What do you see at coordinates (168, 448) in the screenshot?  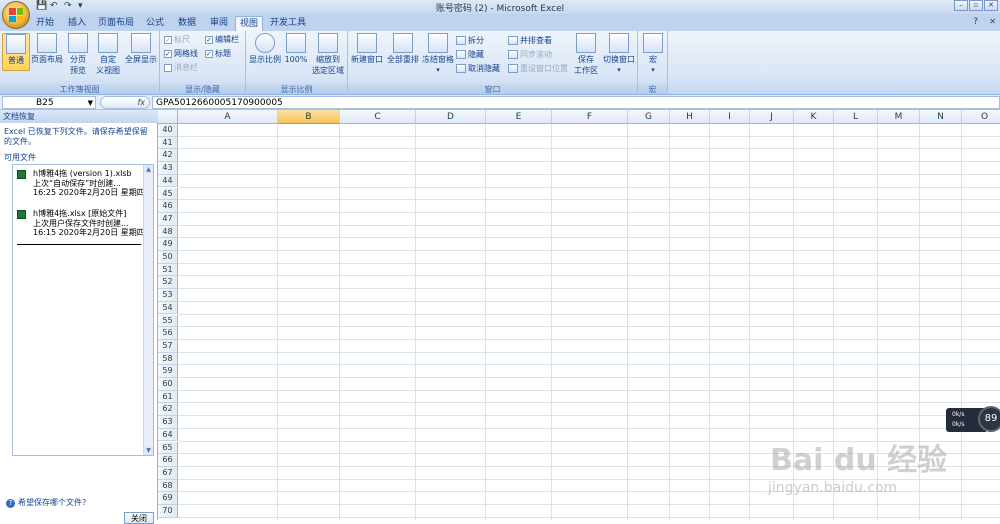 I see `row-header-65: 65` at bounding box center [168, 448].